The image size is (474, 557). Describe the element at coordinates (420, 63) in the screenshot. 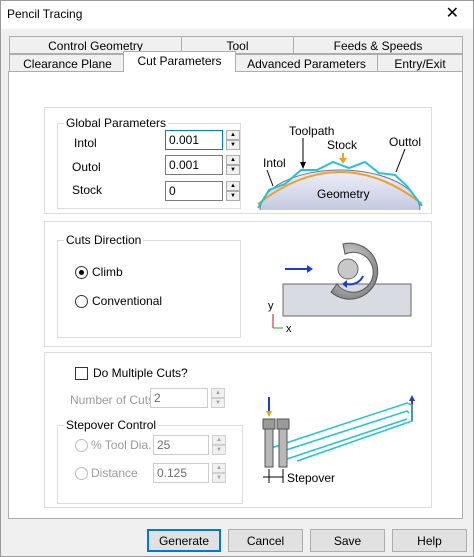

I see `tab-entry-exit: Entry/Exit` at that location.